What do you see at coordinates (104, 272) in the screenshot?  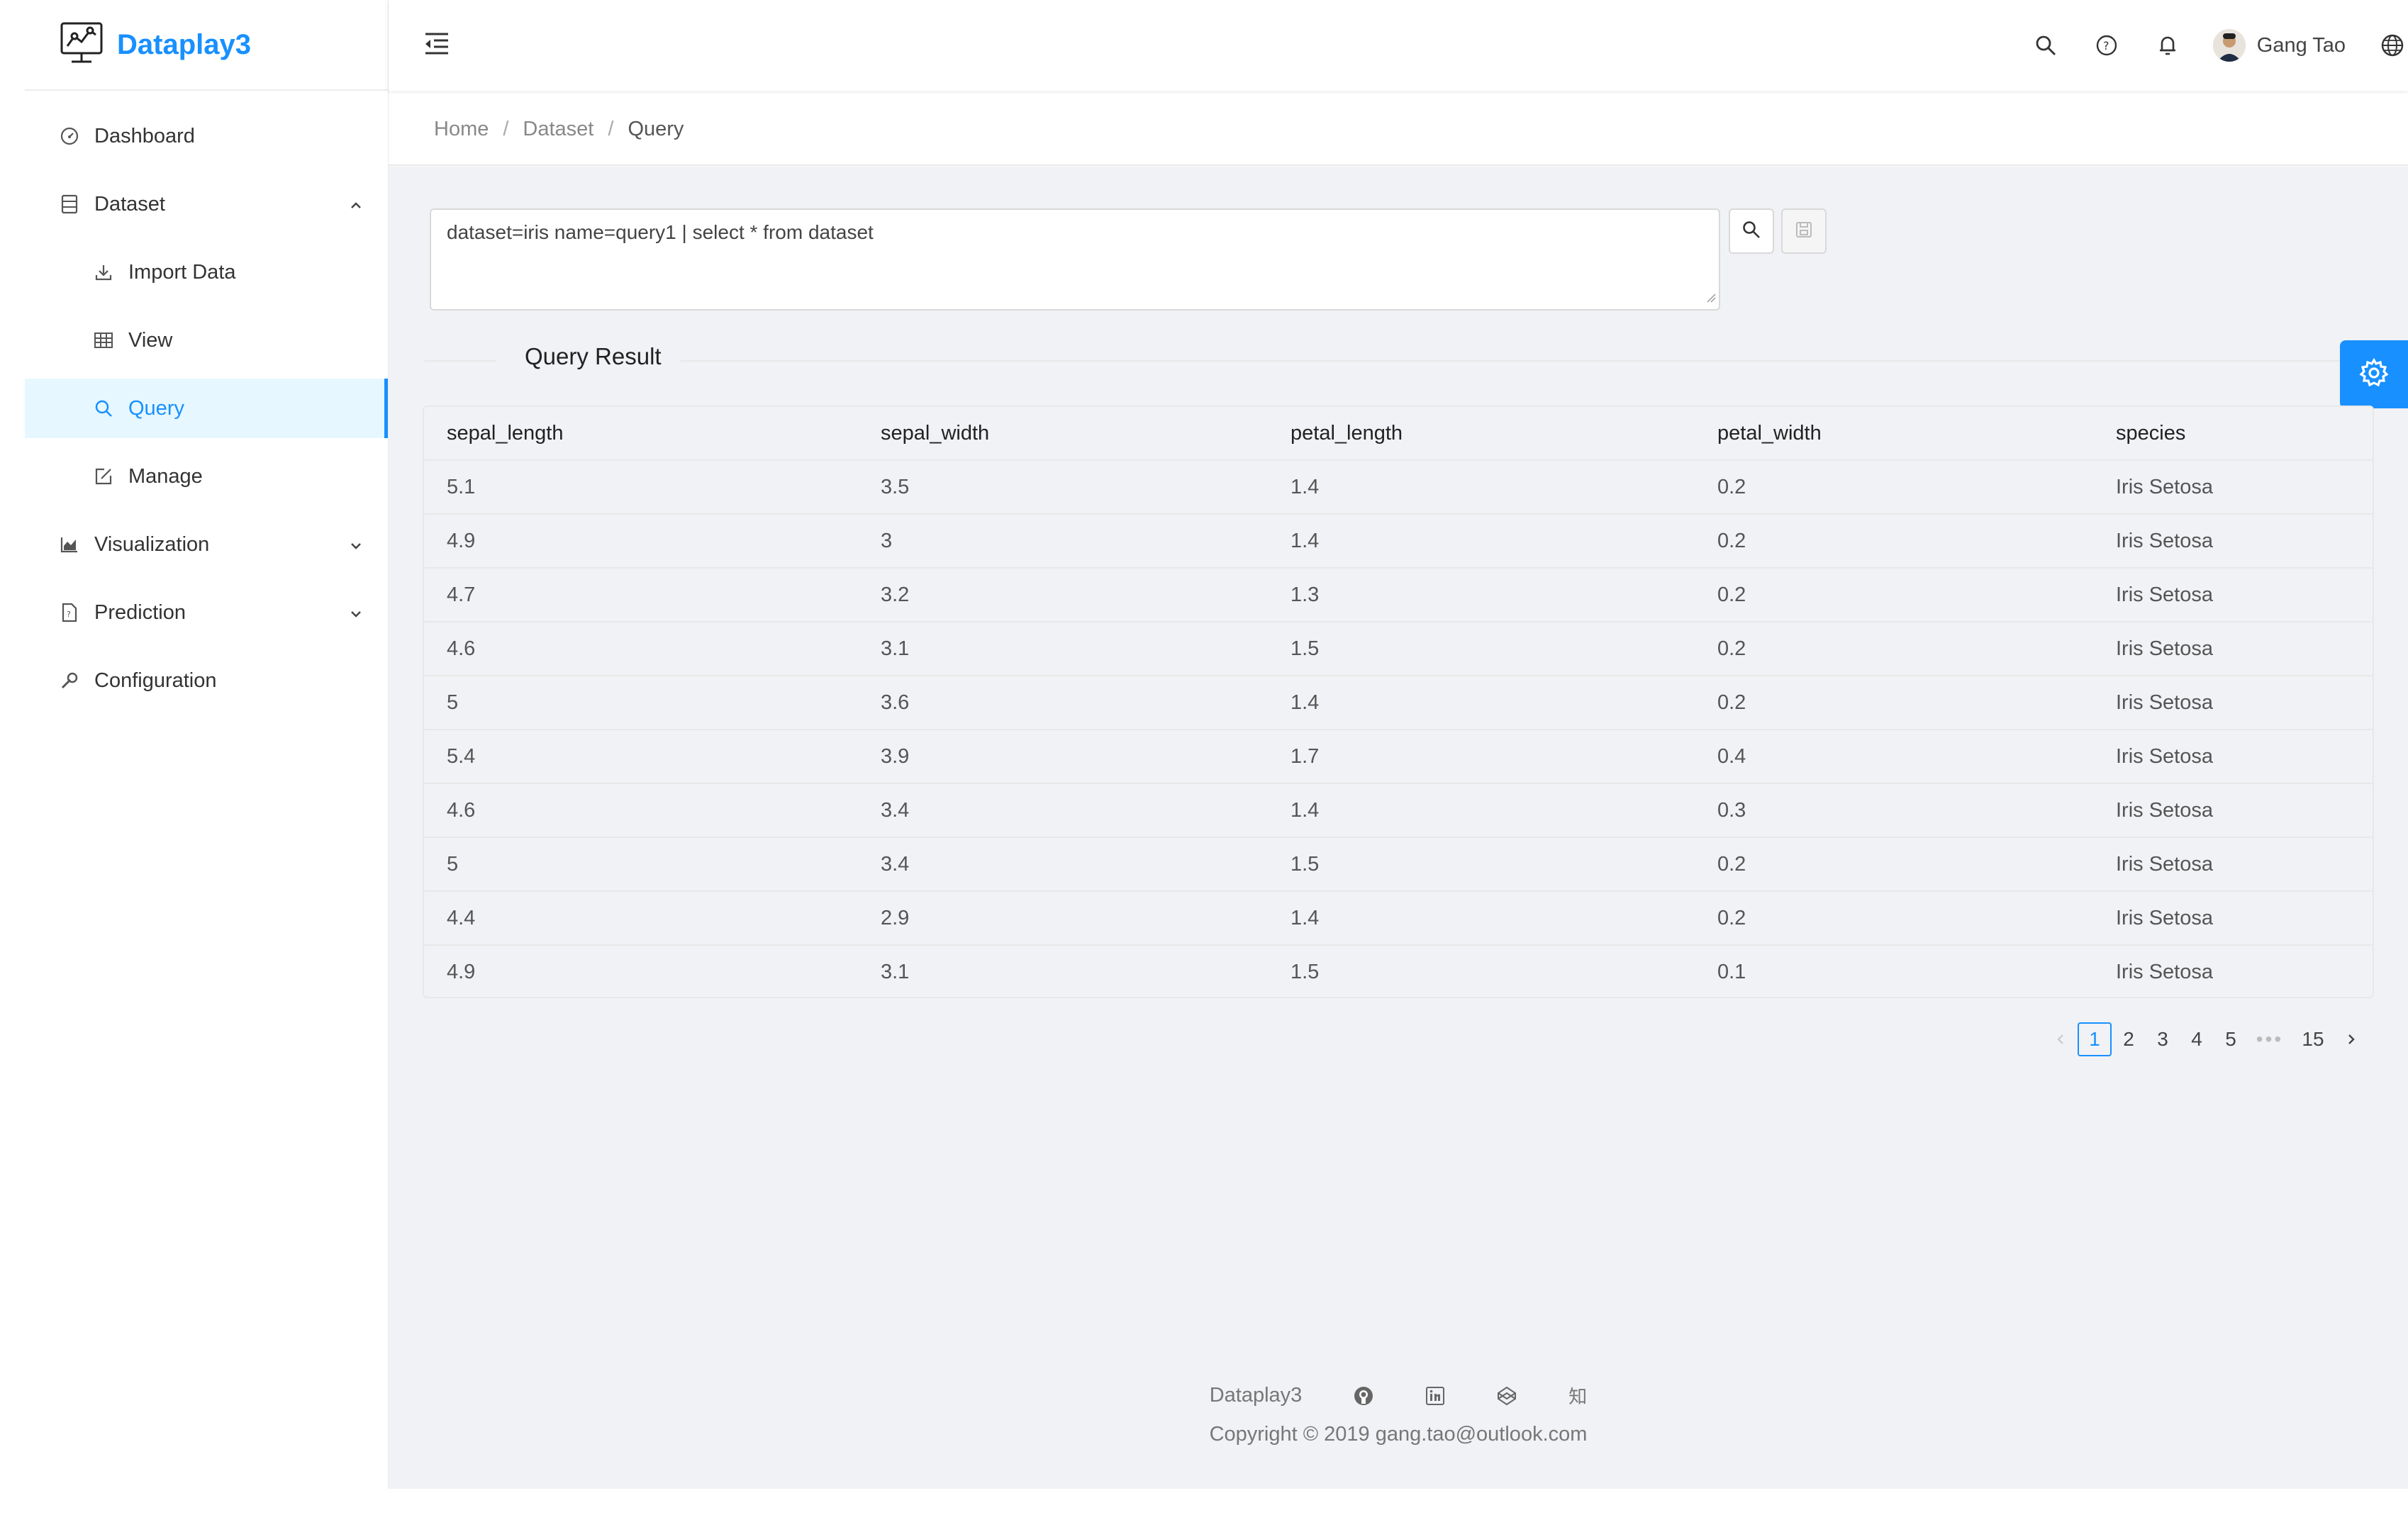 I see `download-icon` at bounding box center [104, 272].